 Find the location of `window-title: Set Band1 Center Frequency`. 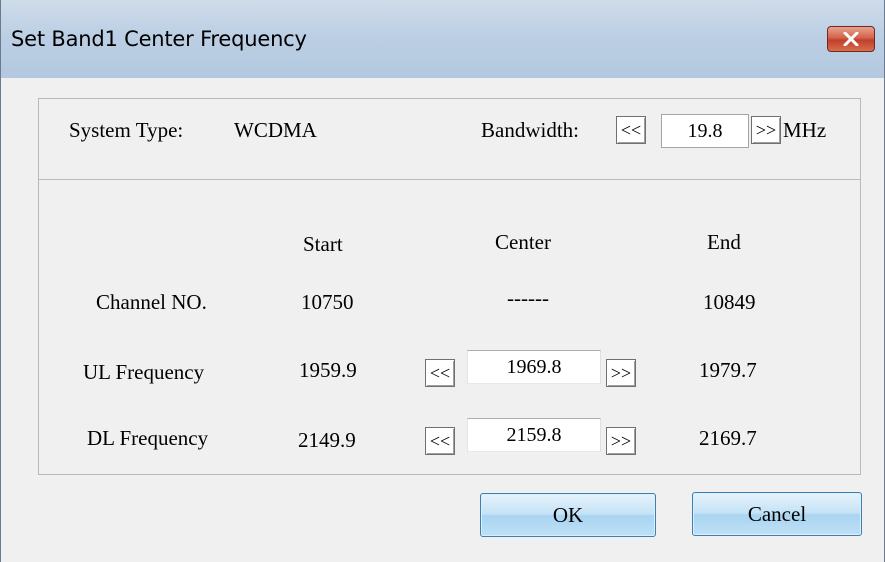

window-title: Set Band1 Center Frequency is located at coordinates (159, 39).